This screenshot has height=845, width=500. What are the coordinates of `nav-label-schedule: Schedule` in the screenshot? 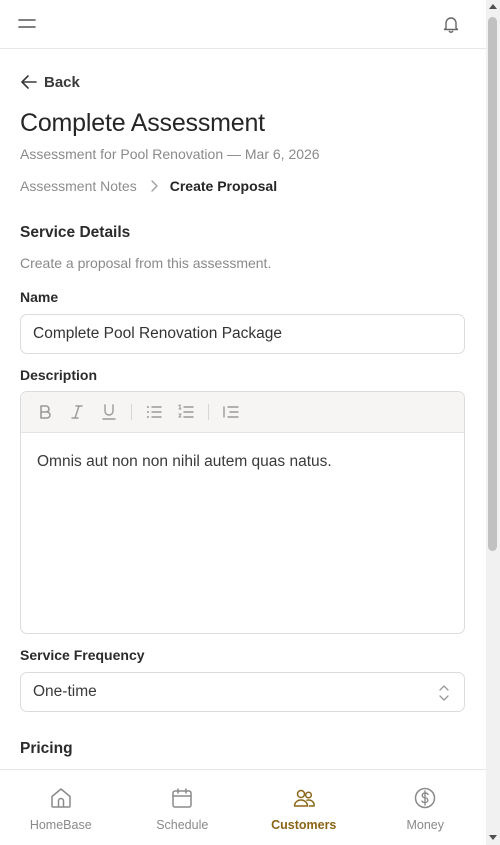 It's located at (182, 825).